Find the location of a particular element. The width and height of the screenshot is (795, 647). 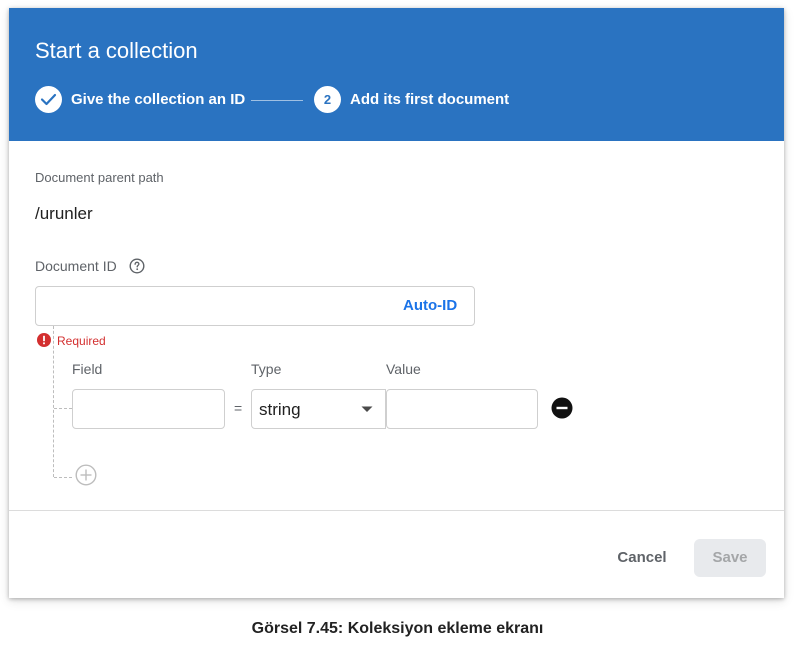

parent-path-value: /urunler is located at coordinates (64, 213).